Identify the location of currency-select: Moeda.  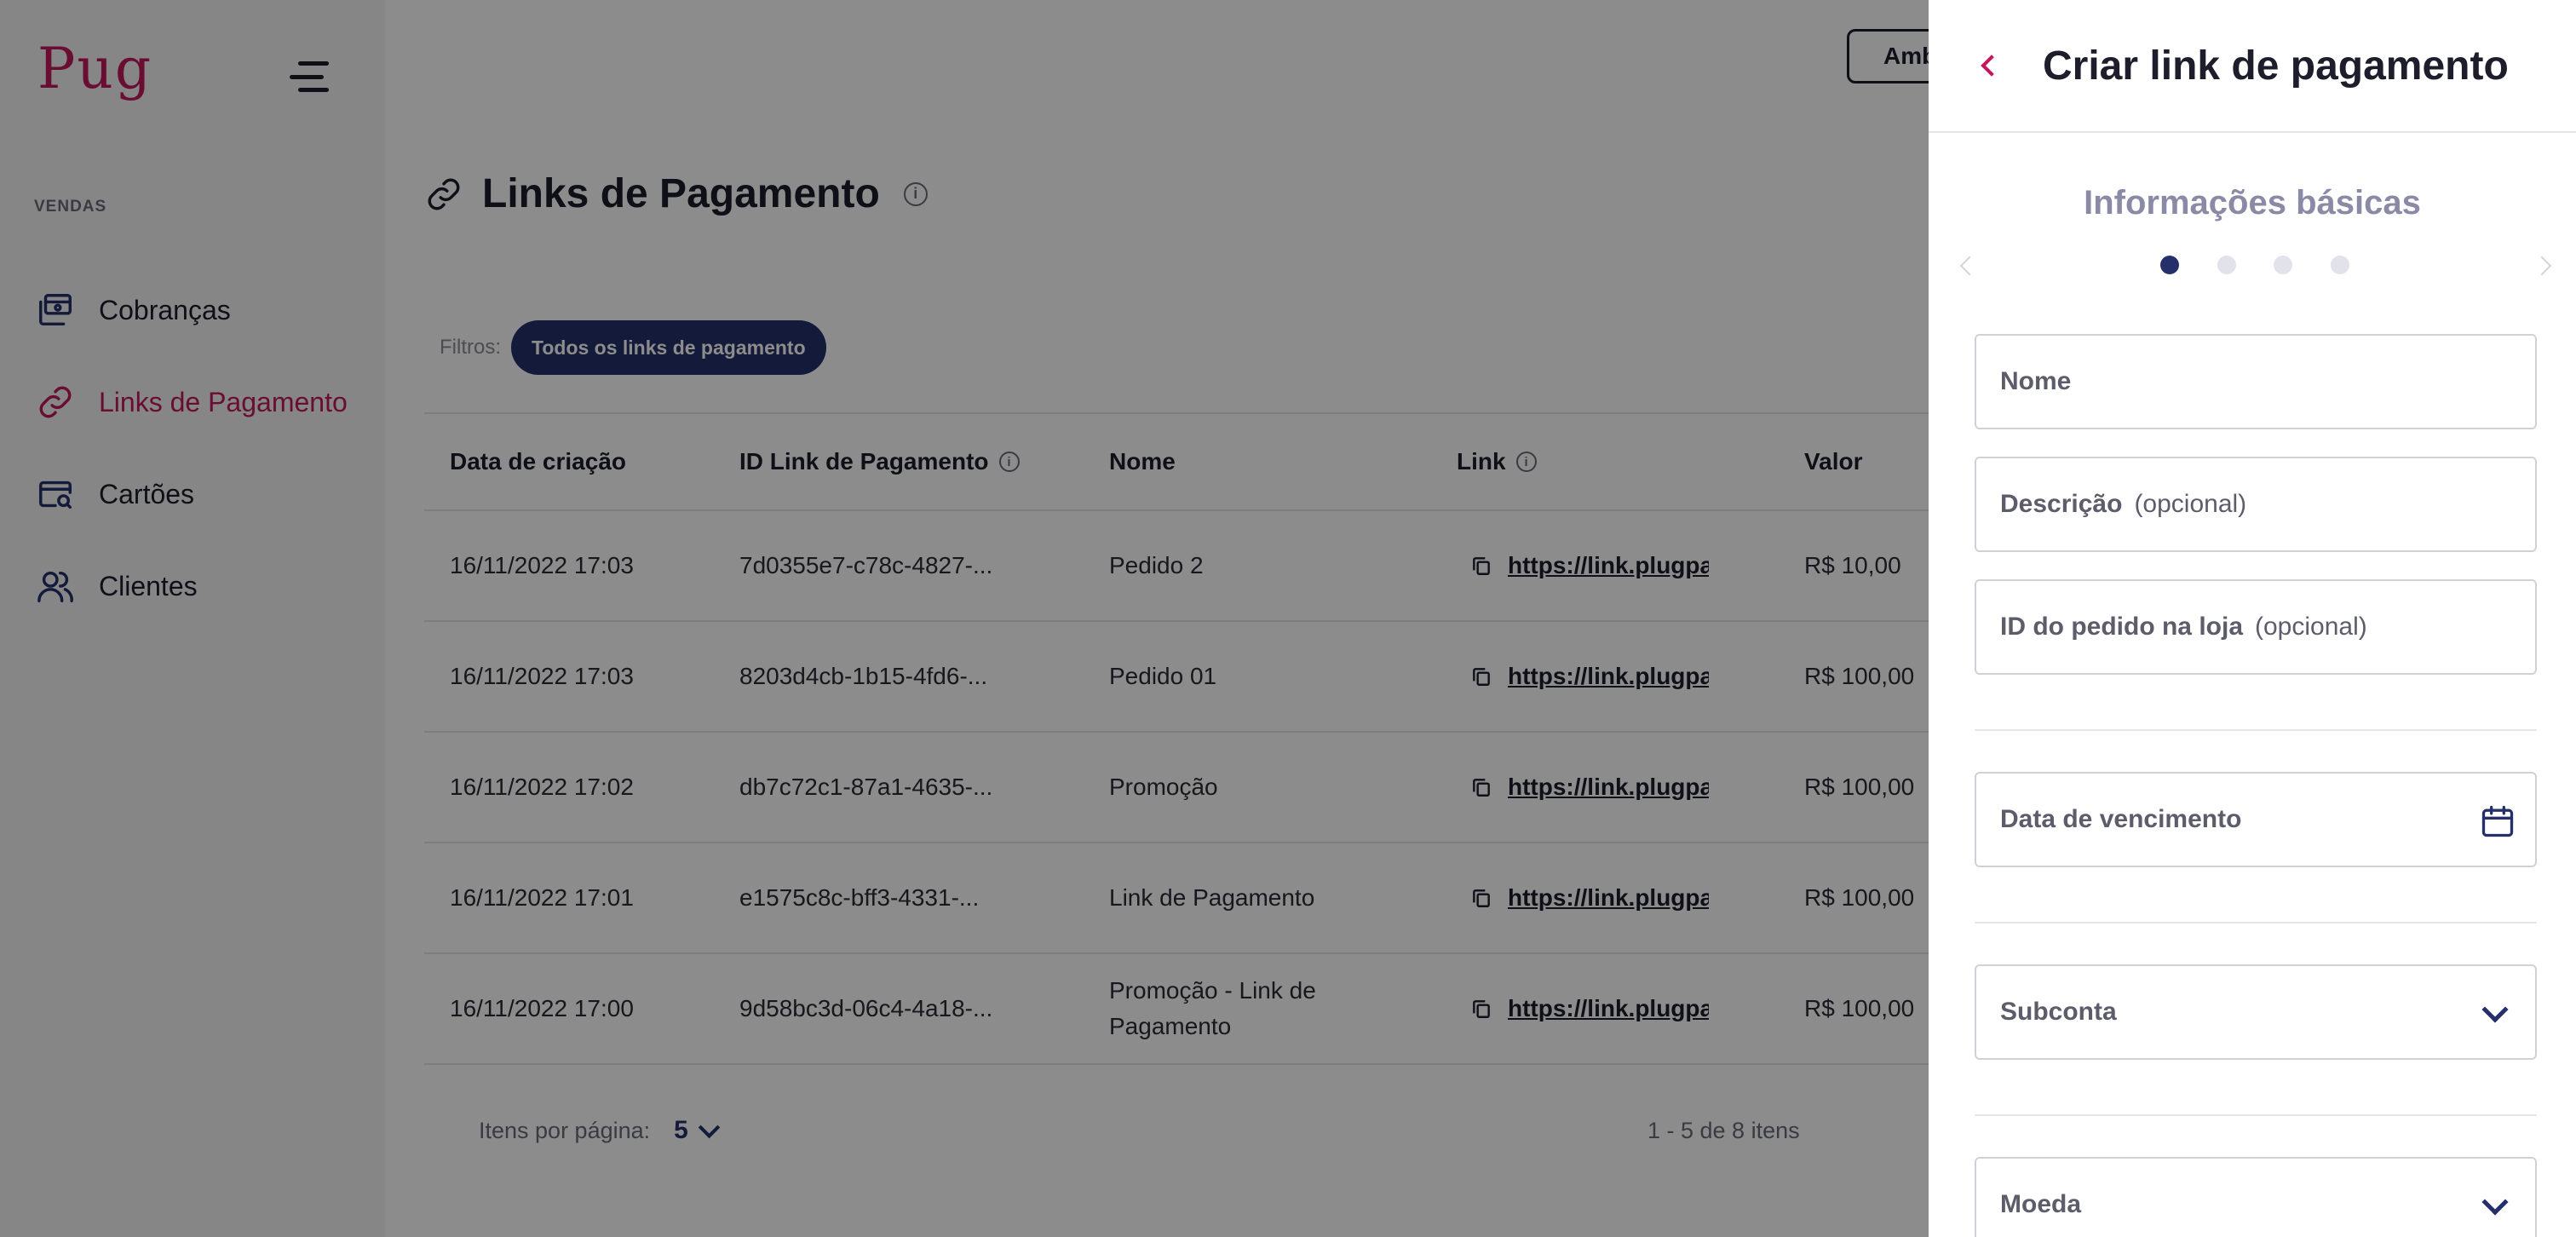
(2256, 1197).